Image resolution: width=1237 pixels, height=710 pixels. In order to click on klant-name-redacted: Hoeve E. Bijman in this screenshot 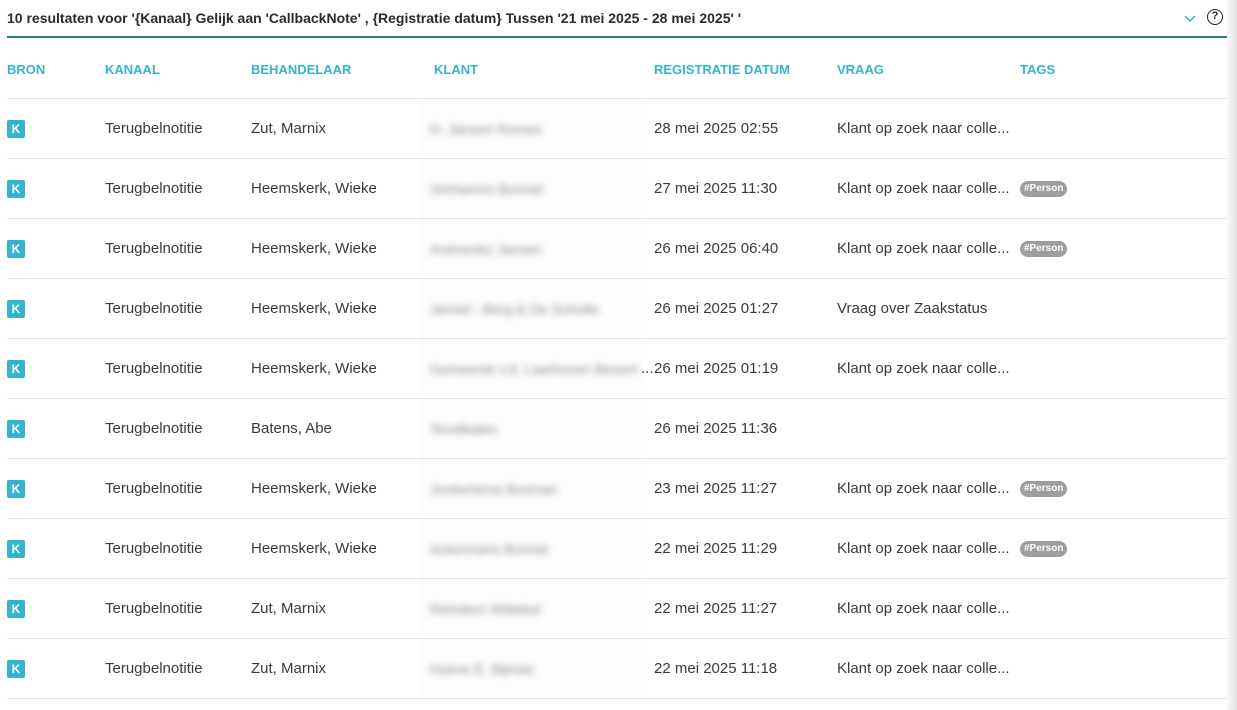, I will do `click(482, 669)`.